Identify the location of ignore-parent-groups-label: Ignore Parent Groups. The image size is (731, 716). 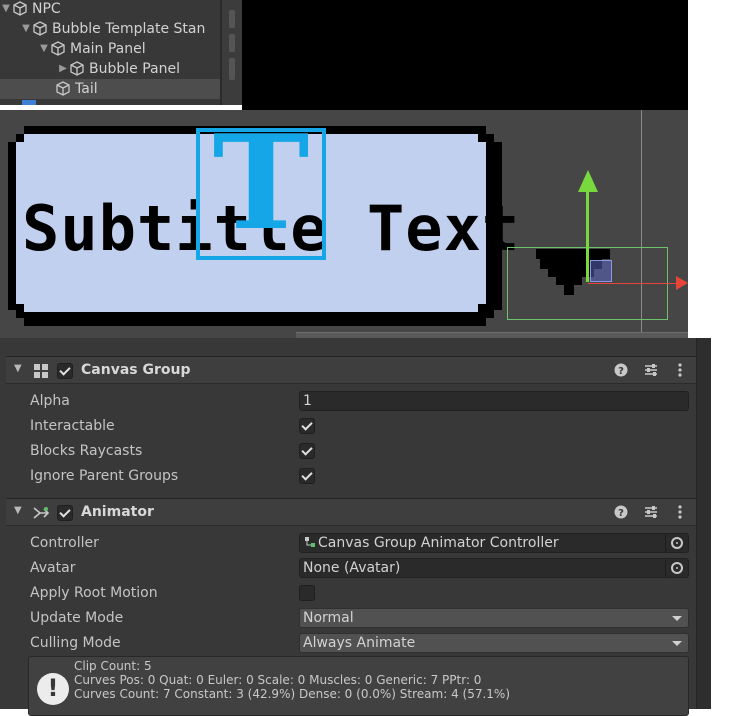
(104, 476).